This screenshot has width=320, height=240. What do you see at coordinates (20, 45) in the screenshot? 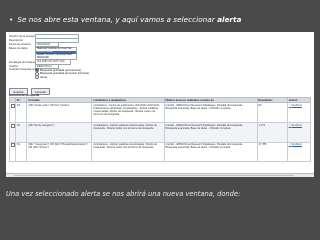
I see `field-label: Fecha de creación` at bounding box center [20, 45].